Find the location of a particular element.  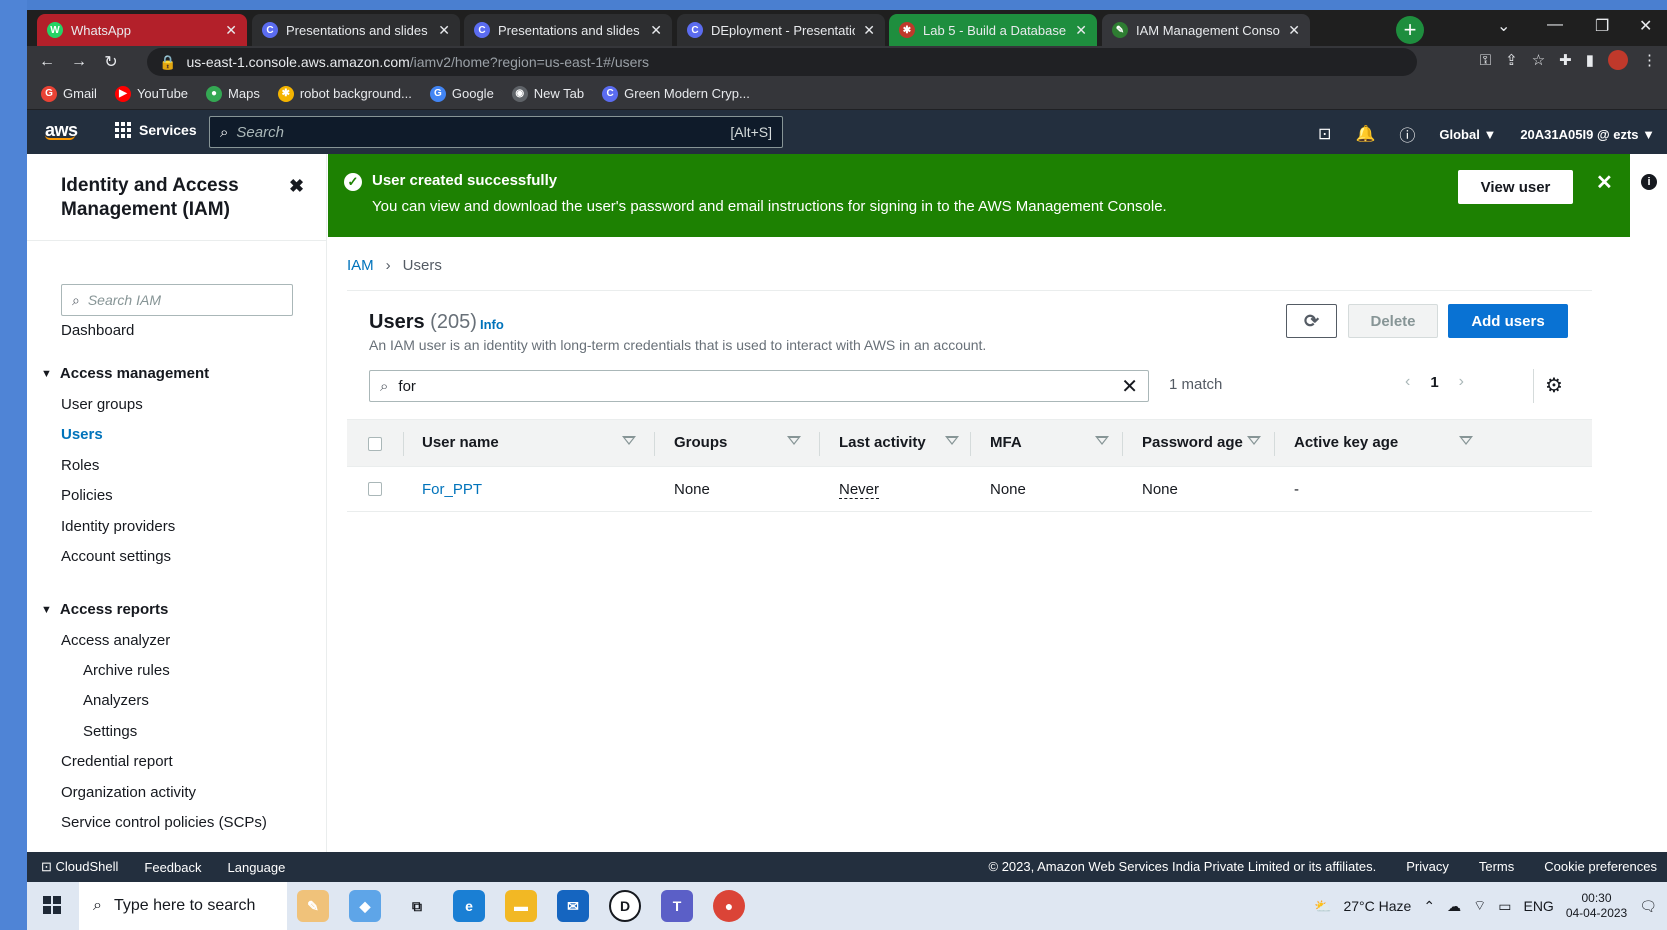

share-icon: ⇪ is located at coordinates (1511, 60).